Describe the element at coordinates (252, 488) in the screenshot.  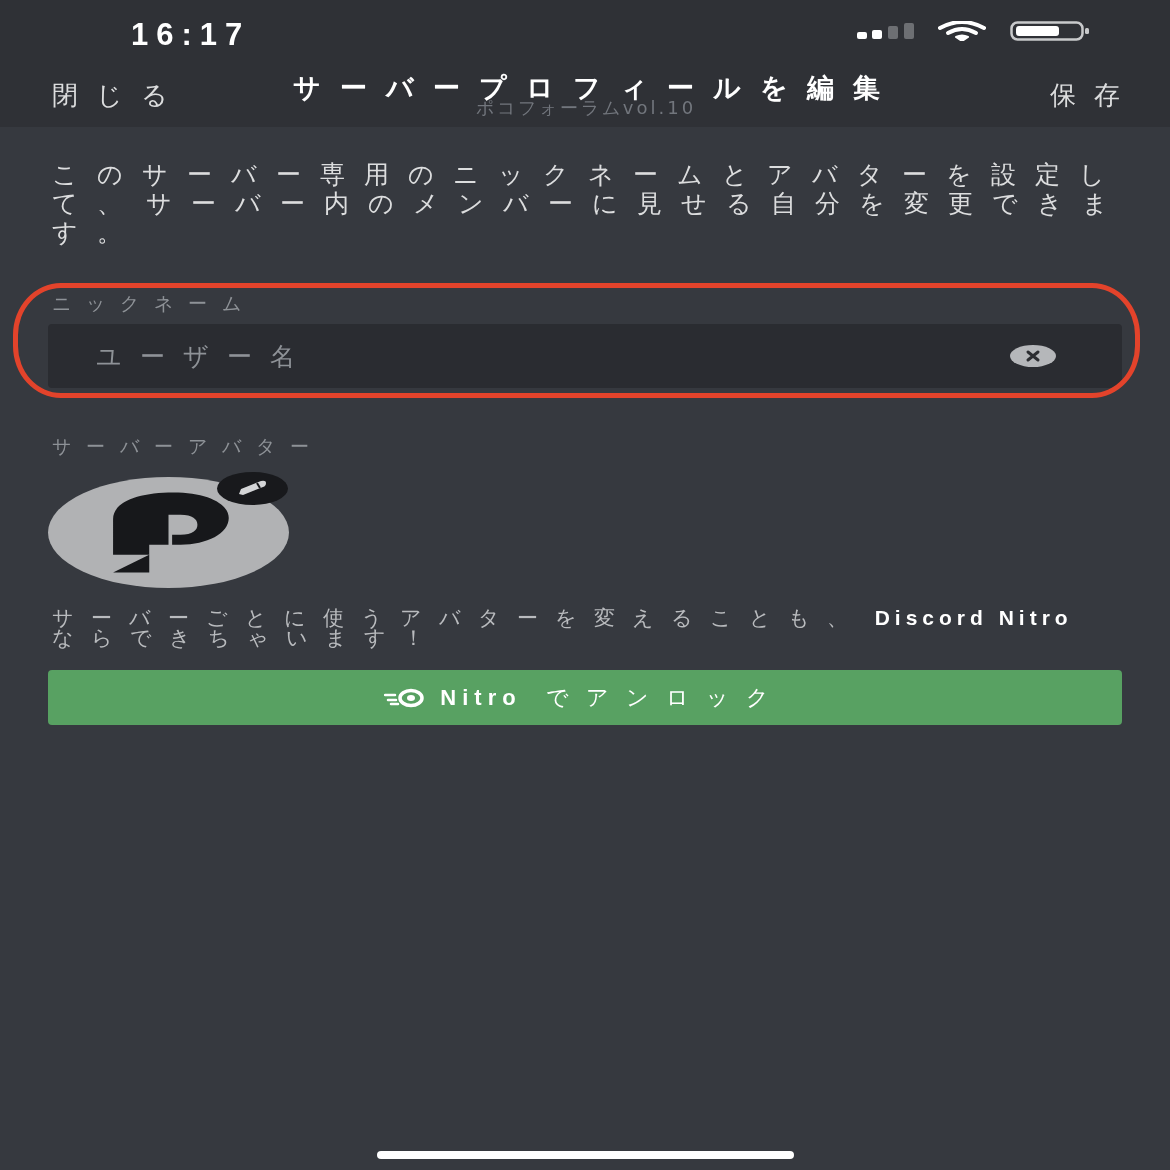
I see `pencil-icon` at that location.